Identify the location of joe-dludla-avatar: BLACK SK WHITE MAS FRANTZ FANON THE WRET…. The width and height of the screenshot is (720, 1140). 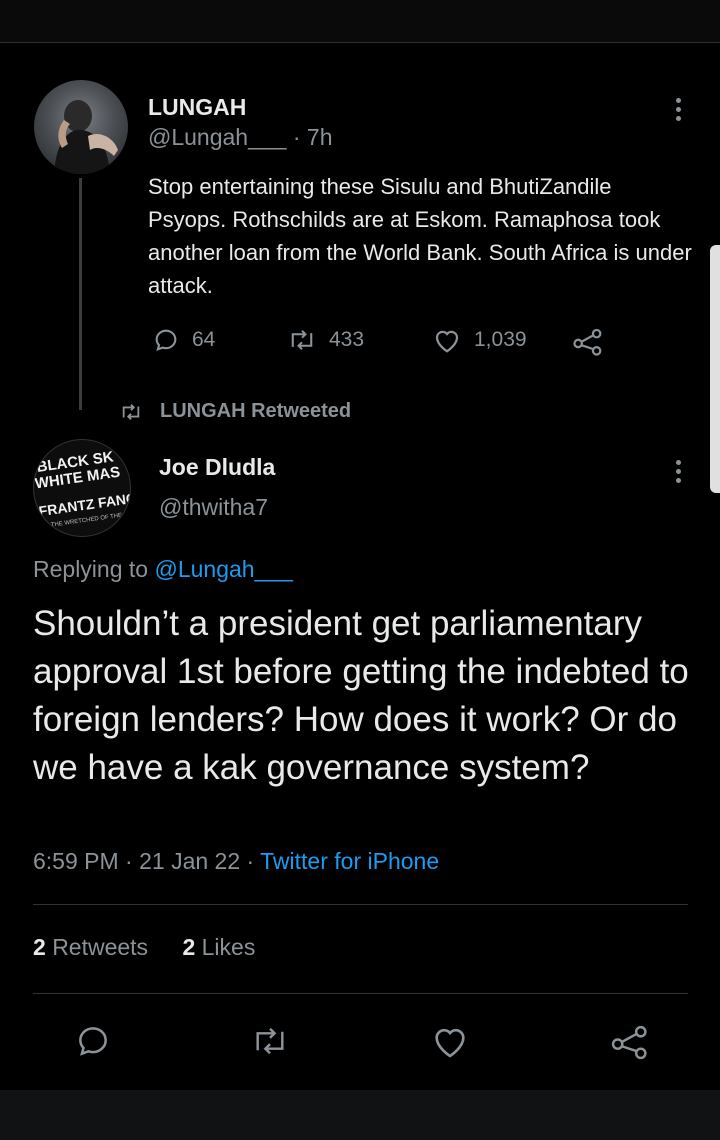
(82, 488).